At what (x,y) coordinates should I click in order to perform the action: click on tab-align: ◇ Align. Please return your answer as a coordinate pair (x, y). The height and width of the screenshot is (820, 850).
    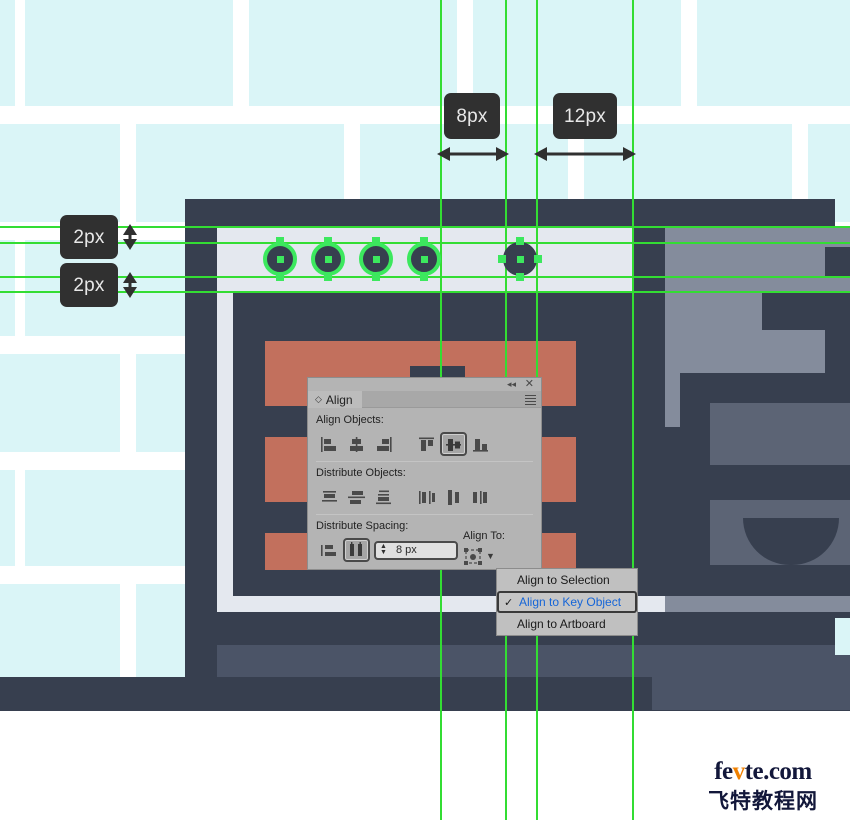
    Looking at the image, I should click on (335, 399).